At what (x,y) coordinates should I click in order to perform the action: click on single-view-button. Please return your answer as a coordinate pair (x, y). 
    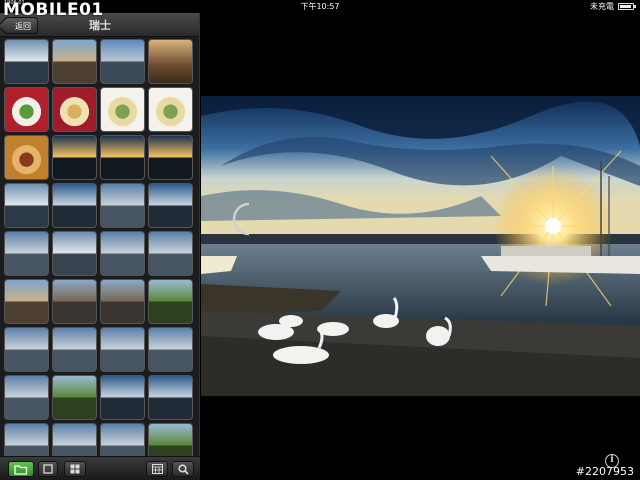
    Looking at the image, I should click on (48, 469).